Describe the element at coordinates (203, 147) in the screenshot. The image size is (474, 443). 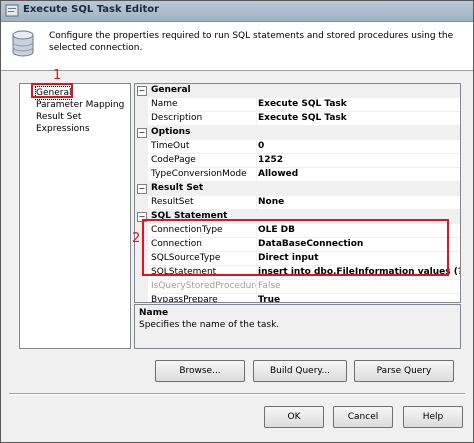
I see `property-key: TimeOut` at that location.